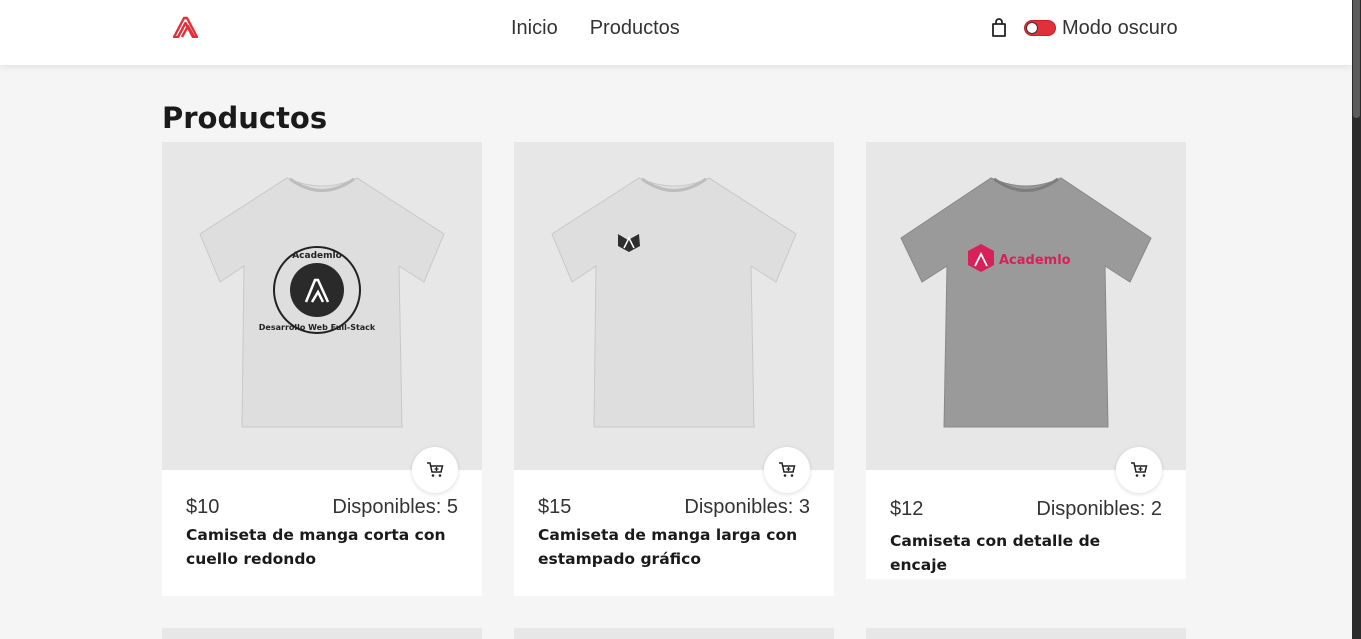 This screenshot has height=639, width=1361. What do you see at coordinates (999, 28) in the screenshot?
I see `shopping-bag-icon` at bounding box center [999, 28].